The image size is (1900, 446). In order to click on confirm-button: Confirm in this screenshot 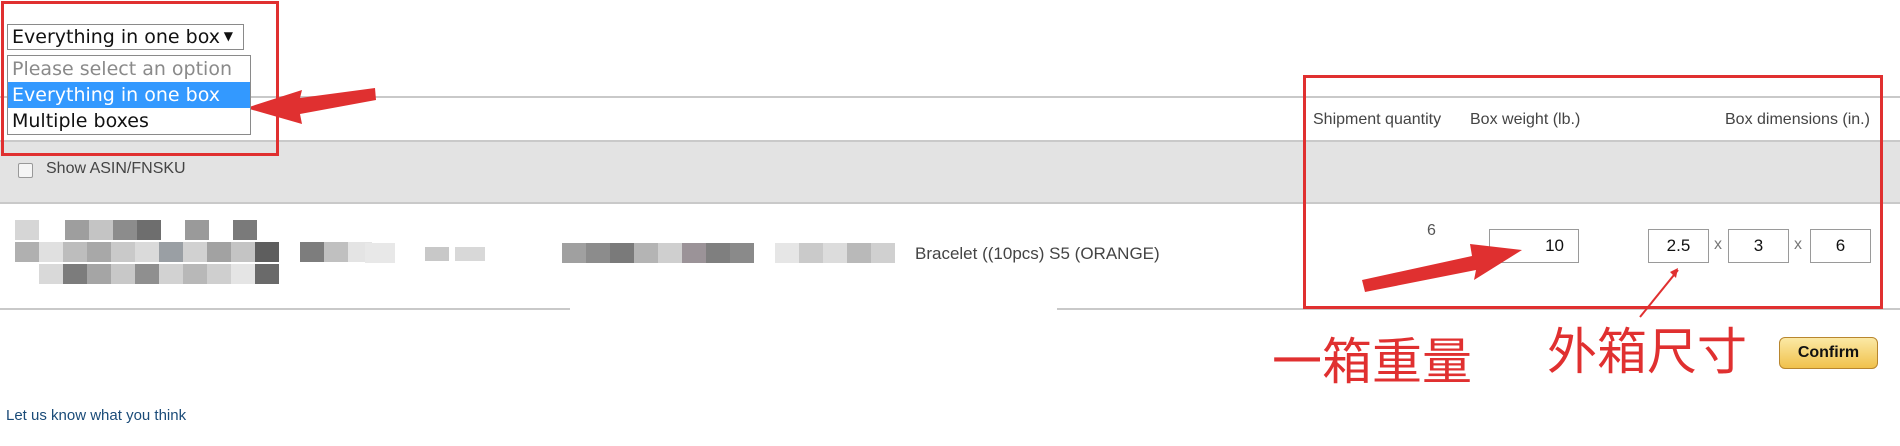, I will do `click(1828, 353)`.